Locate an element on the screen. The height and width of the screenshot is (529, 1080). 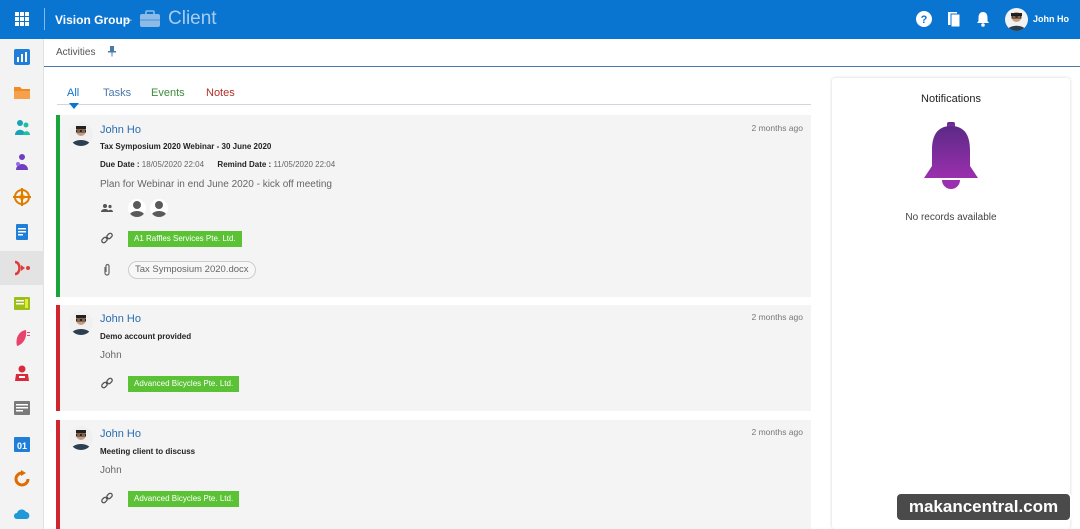
tab-tasks: Tasks is located at coordinates (117, 93).